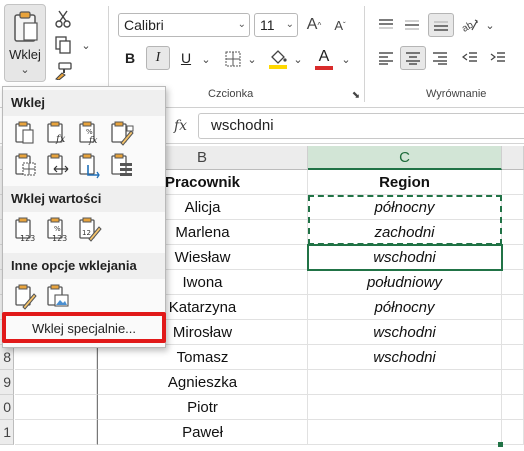 The height and width of the screenshot is (451, 524). I want to click on align-middle-icon, so click(412, 25).